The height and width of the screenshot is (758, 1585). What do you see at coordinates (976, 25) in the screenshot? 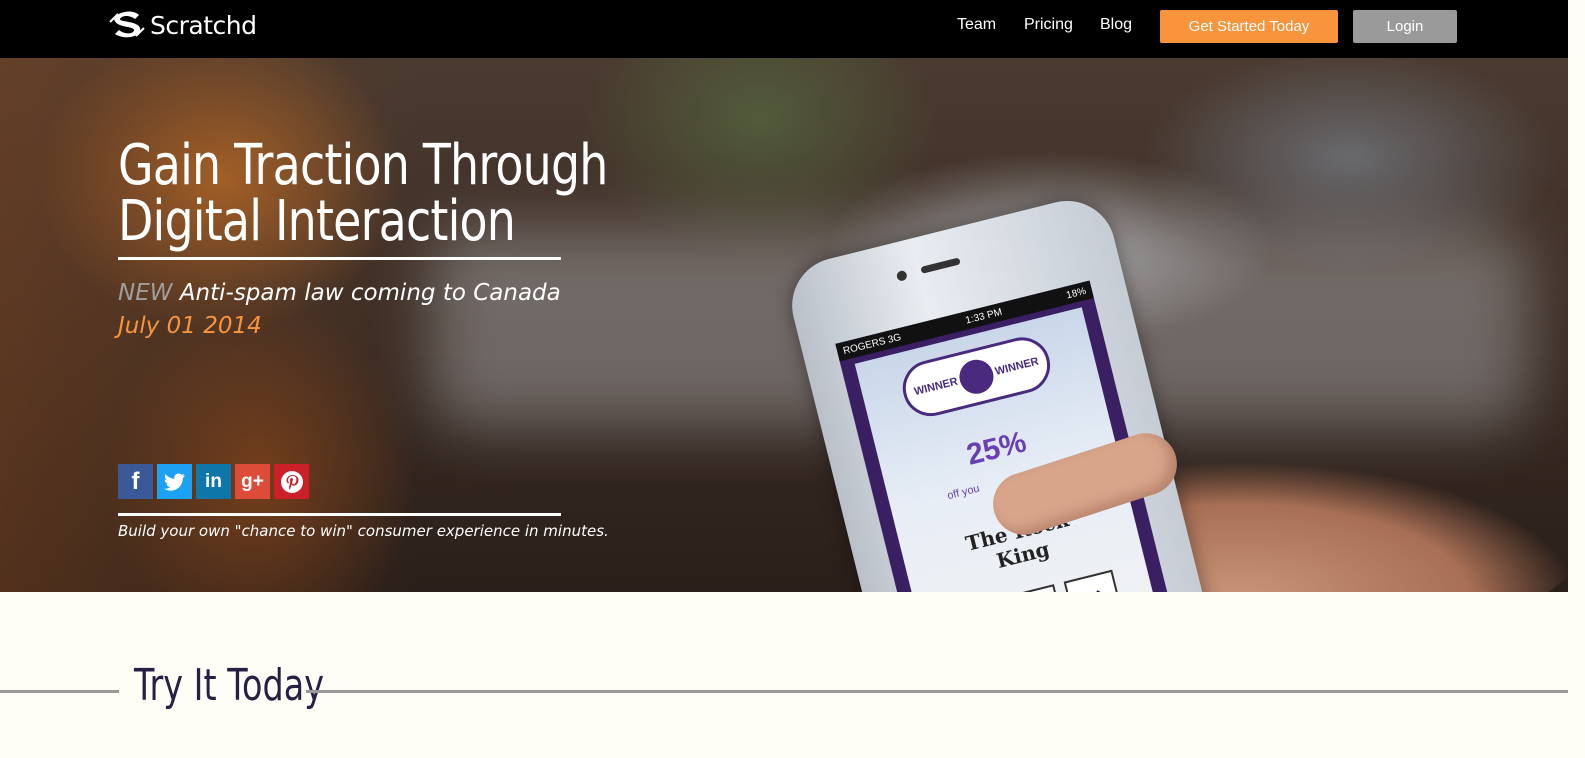
I see `nav-link-team: Team` at bounding box center [976, 25].